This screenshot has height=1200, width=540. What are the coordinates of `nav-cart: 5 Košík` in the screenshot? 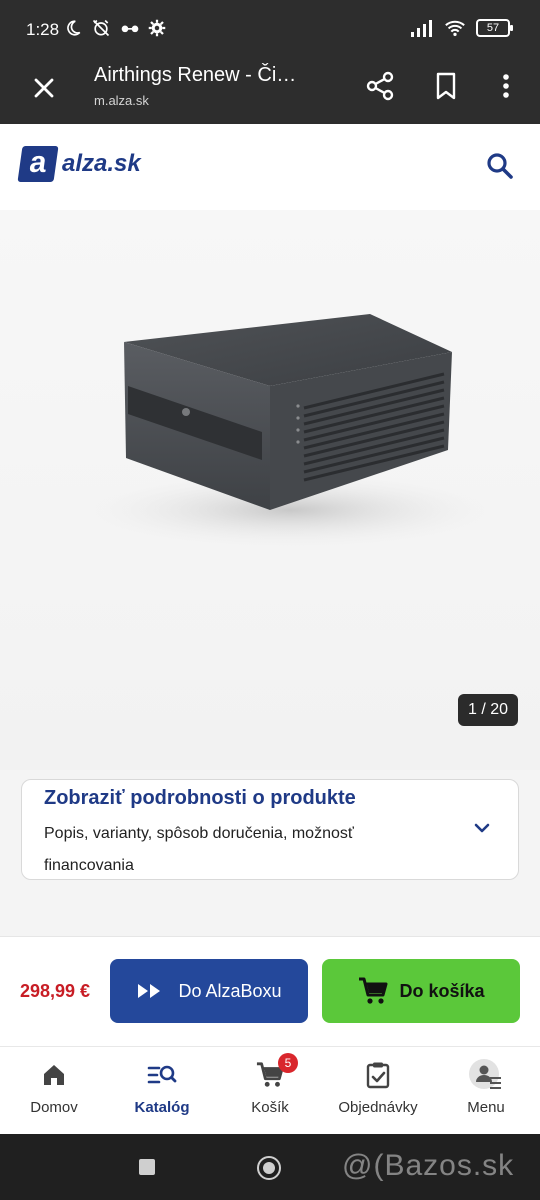 It's located at (270, 1084).